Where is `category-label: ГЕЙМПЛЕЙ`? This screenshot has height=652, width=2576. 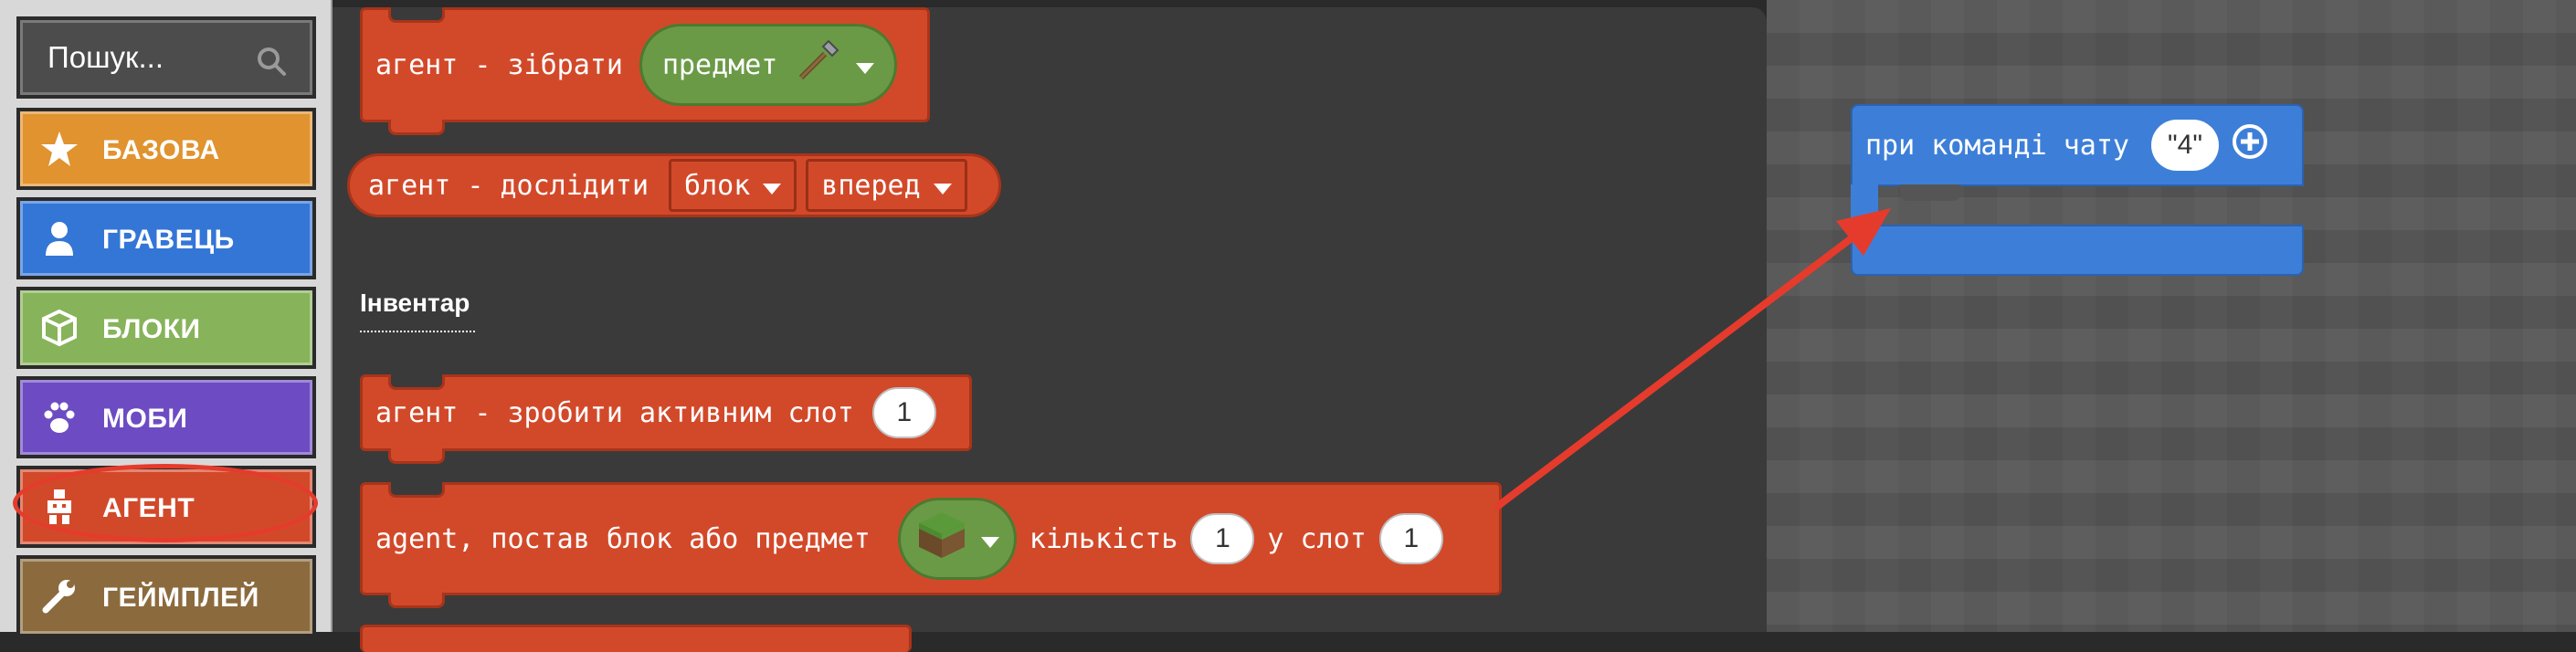 category-label: ГЕЙМПЛЕЙ is located at coordinates (180, 598).